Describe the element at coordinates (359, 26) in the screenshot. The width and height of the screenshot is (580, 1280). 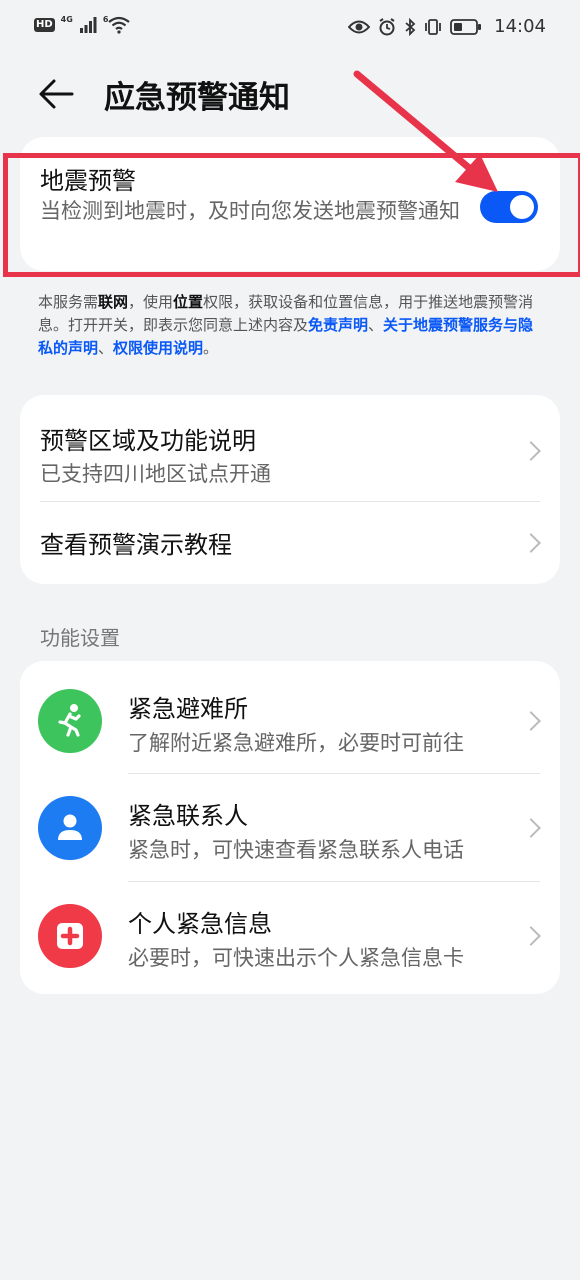
I see `eye-icon` at that location.